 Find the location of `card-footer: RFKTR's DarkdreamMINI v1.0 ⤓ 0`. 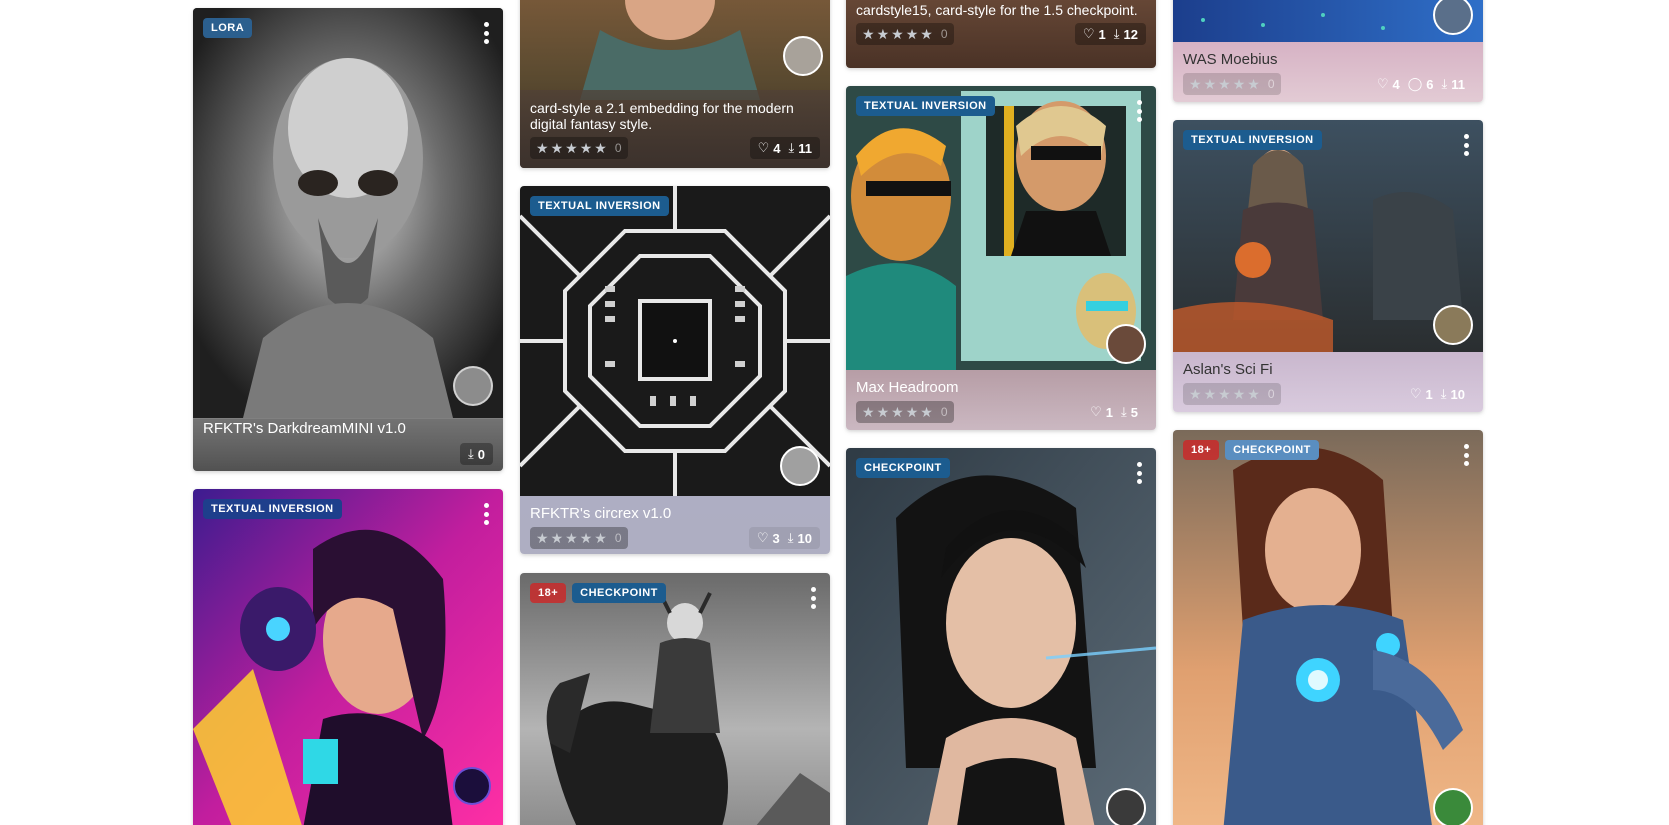

card-footer: RFKTR's DarkdreamMINI v1.0 ⤓ 0 is located at coordinates (348, 445).